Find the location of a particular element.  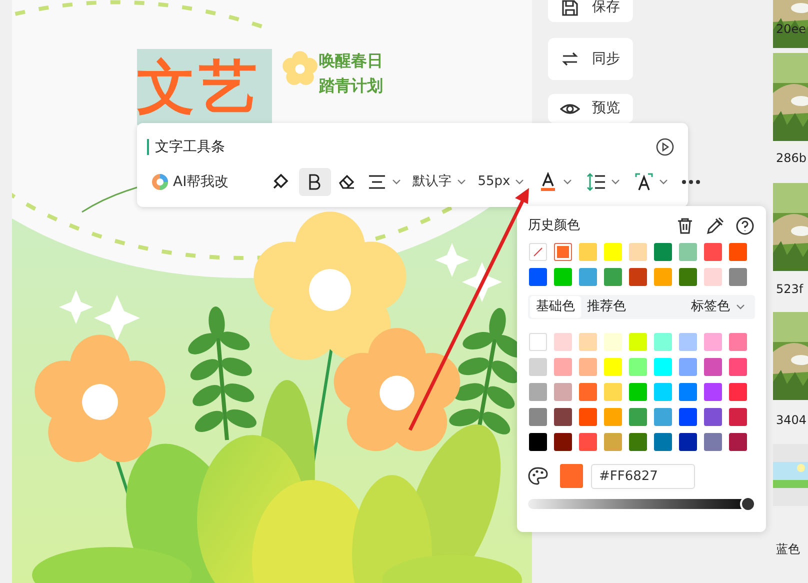

align-icon is located at coordinates (376, 182).